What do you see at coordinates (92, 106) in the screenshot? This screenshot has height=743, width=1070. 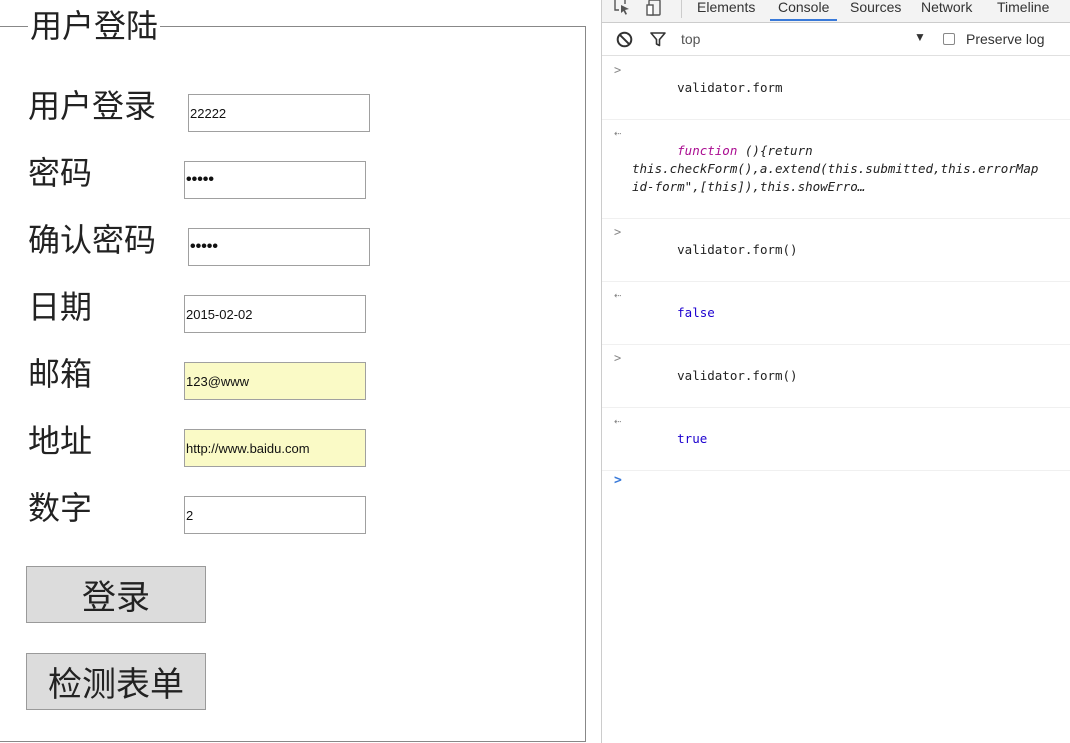 I see `username-label: 用户登录` at bounding box center [92, 106].